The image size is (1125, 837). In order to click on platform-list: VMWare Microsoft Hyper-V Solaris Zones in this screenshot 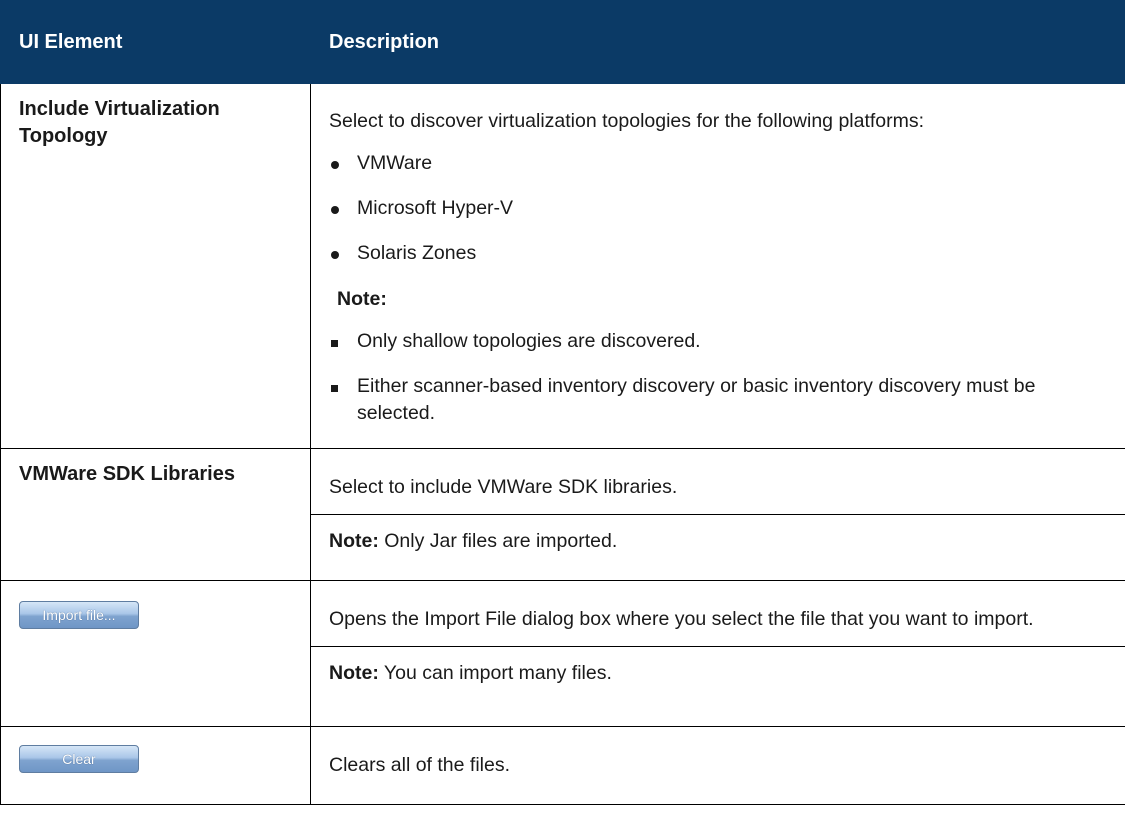, I will do `click(721, 208)`.